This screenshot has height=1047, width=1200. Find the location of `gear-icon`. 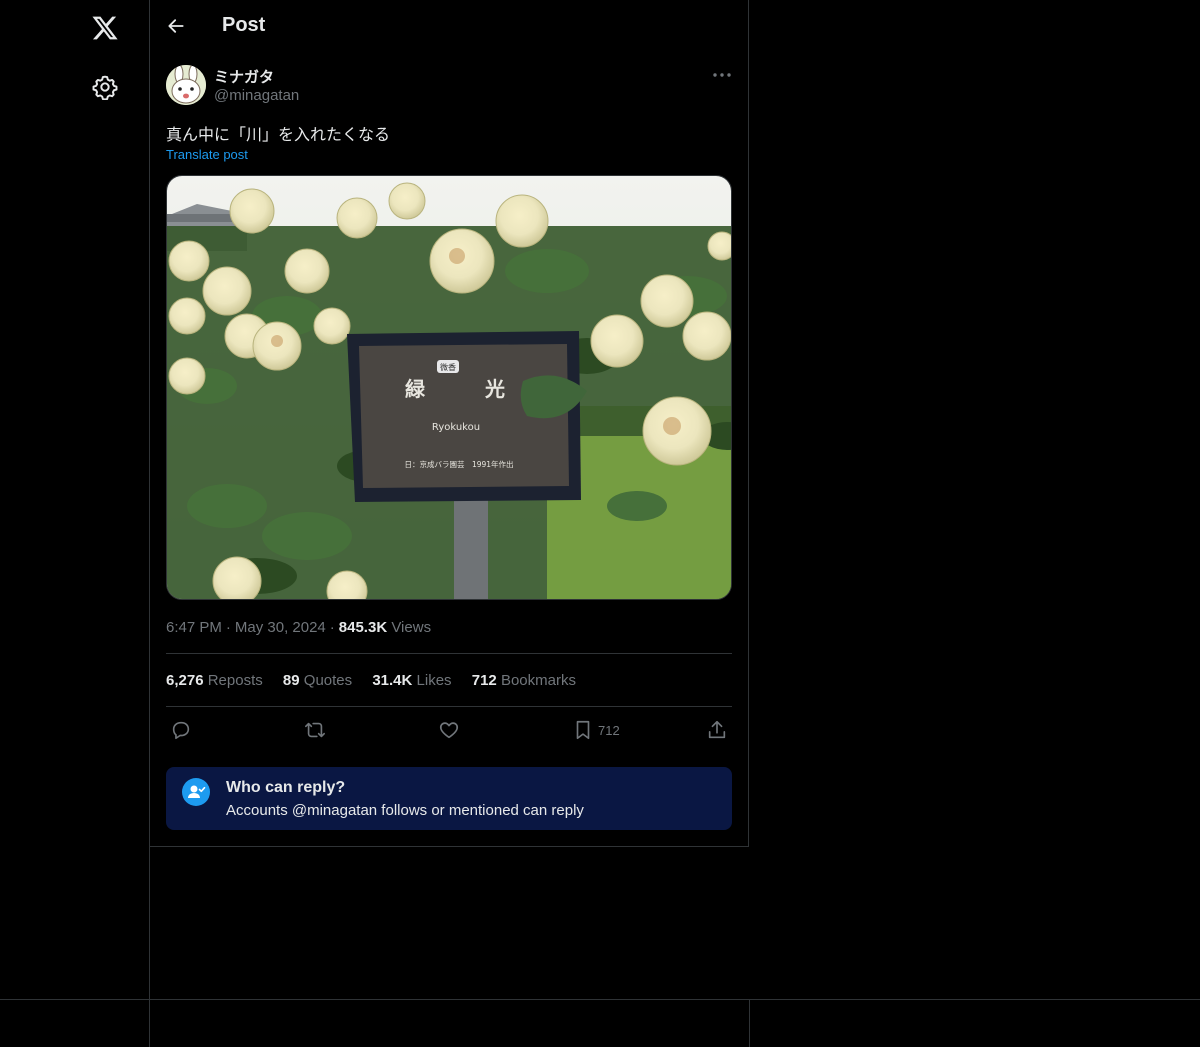

gear-icon is located at coordinates (105, 87).